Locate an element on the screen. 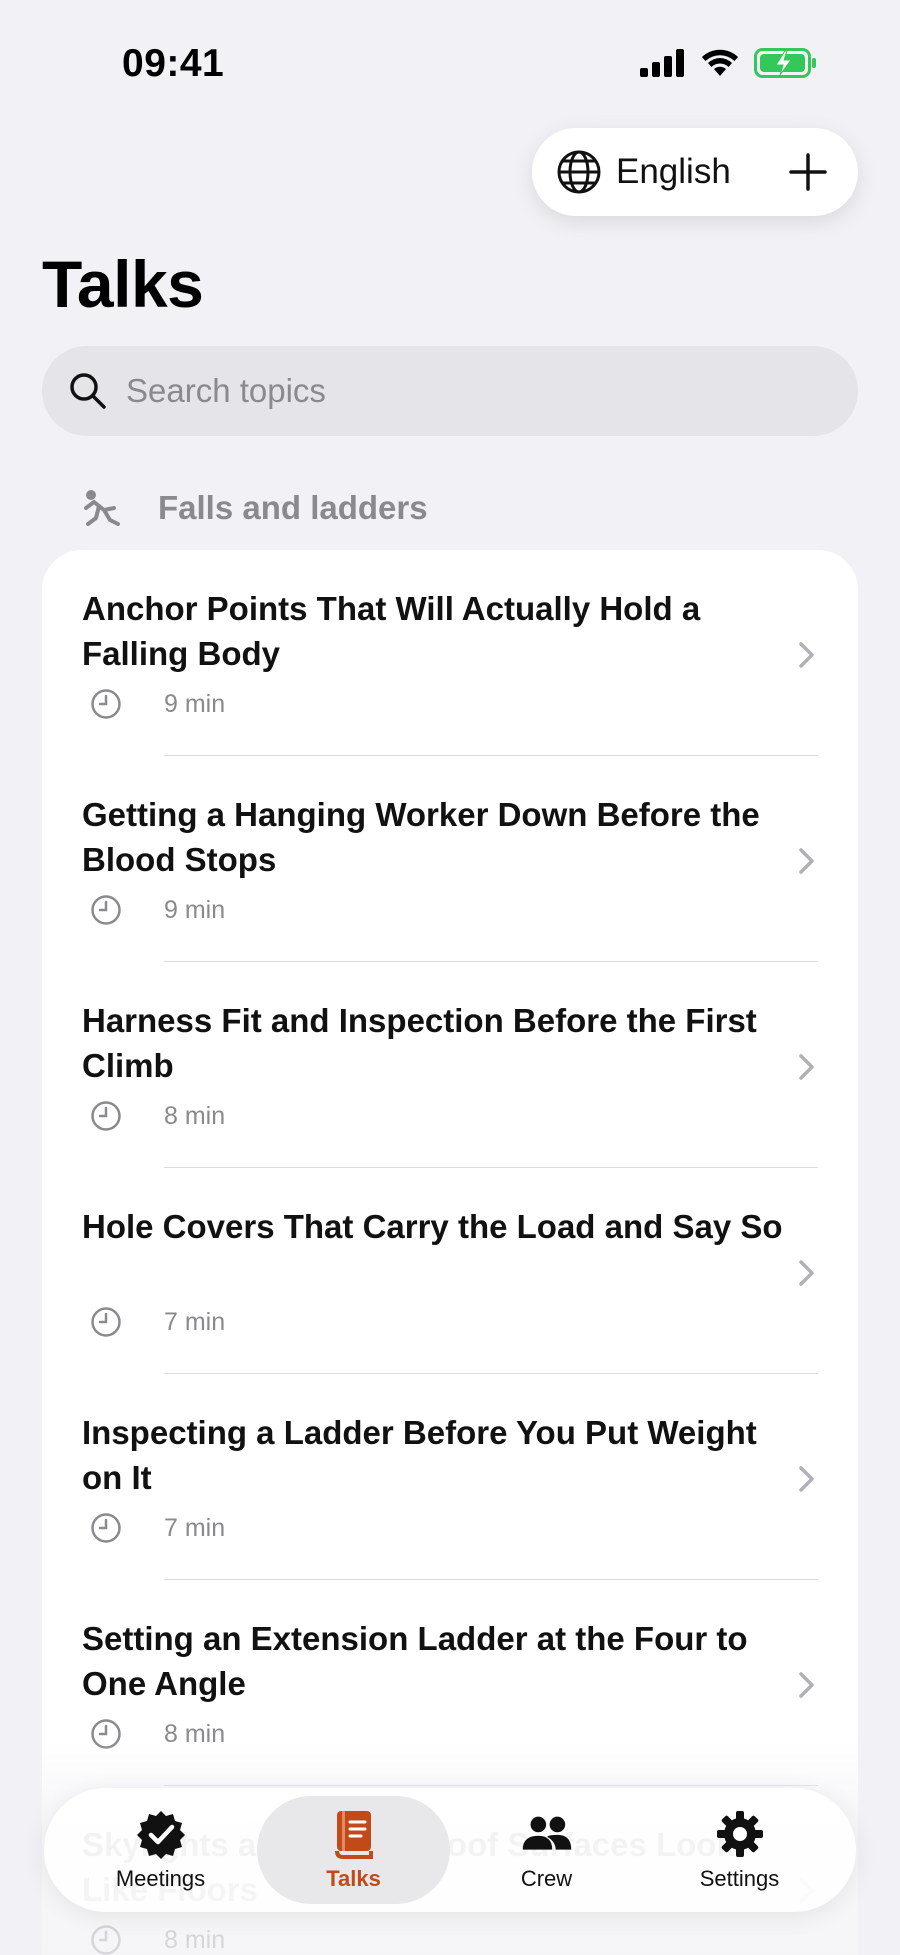 The height and width of the screenshot is (1955, 900). status-icons is located at coordinates (729, 63).